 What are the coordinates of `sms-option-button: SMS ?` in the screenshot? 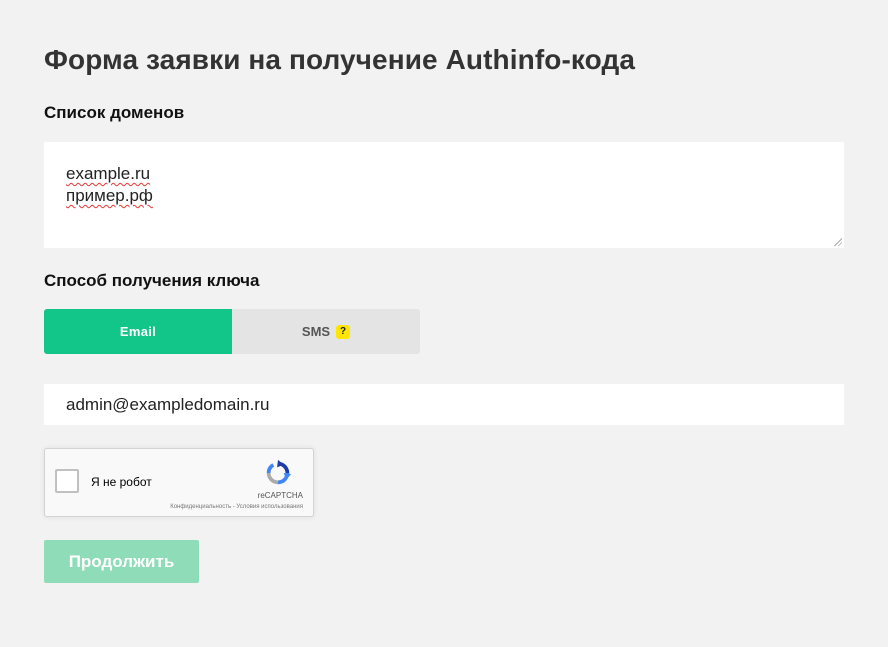 It's located at (326, 331).